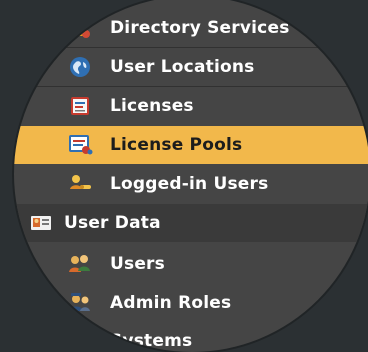 This screenshot has height=352, width=368. I want to click on sidebar-item-logged-in-users: Logged-in Users, so click(191, 184).